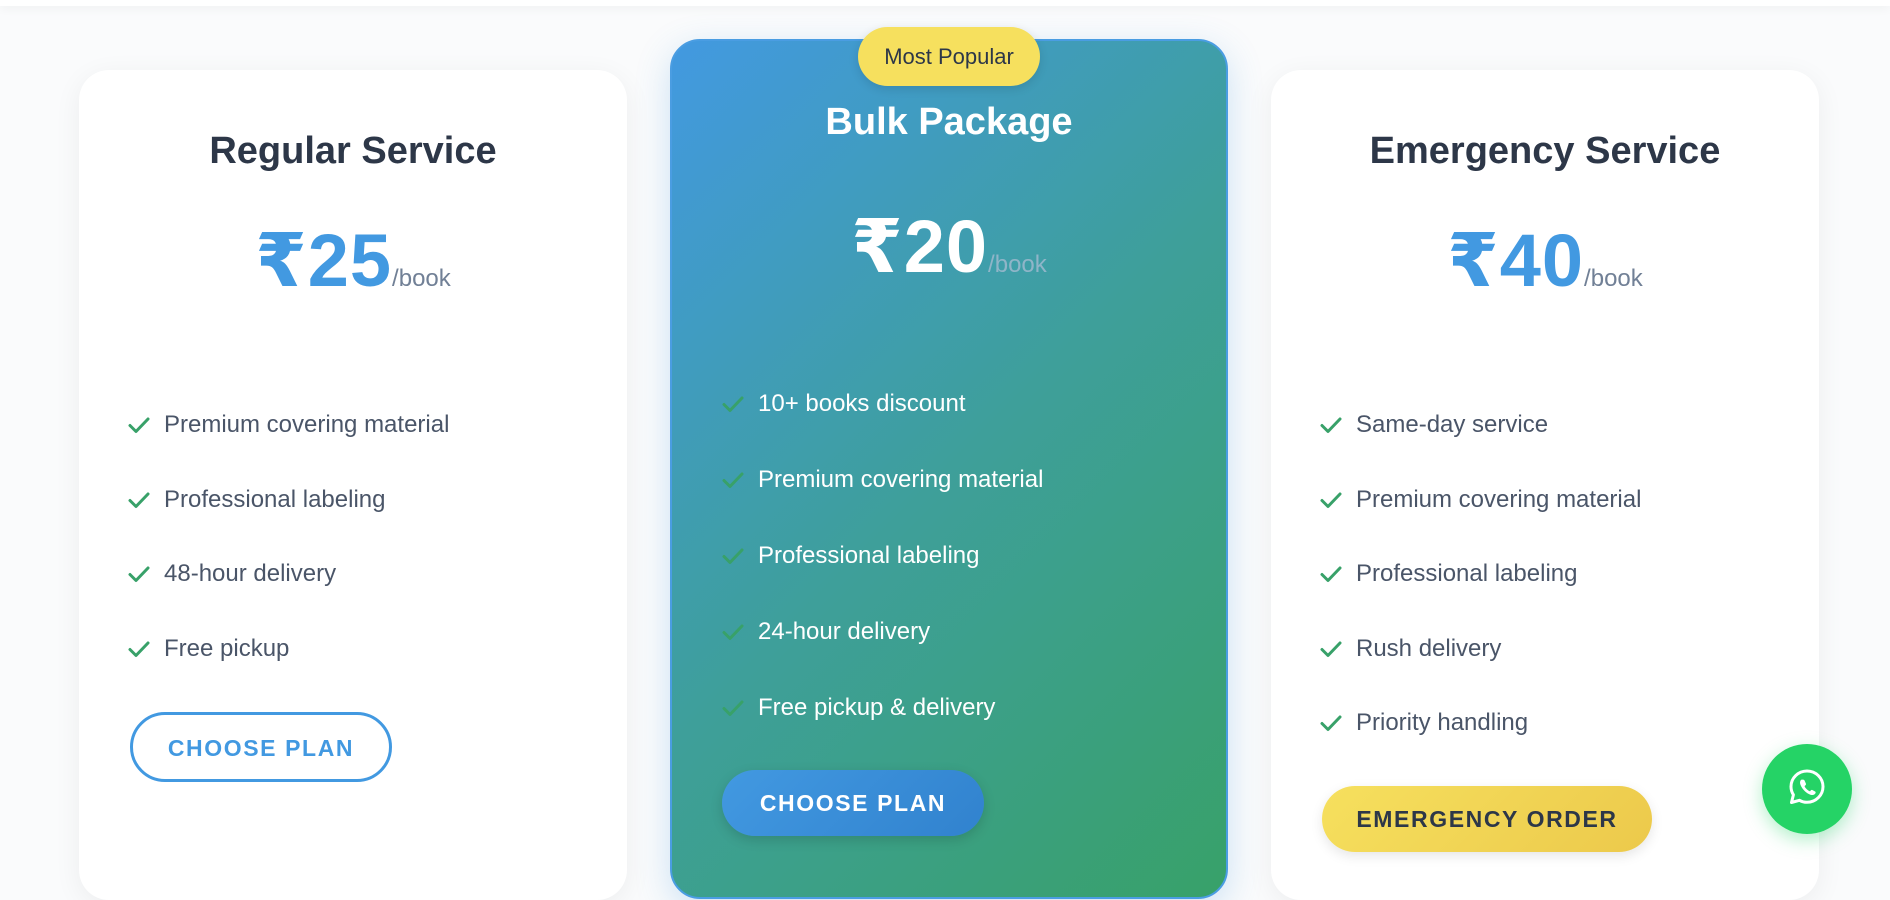  What do you see at coordinates (1559, 723) in the screenshot?
I see `feature-item: Priority handling` at bounding box center [1559, 723].